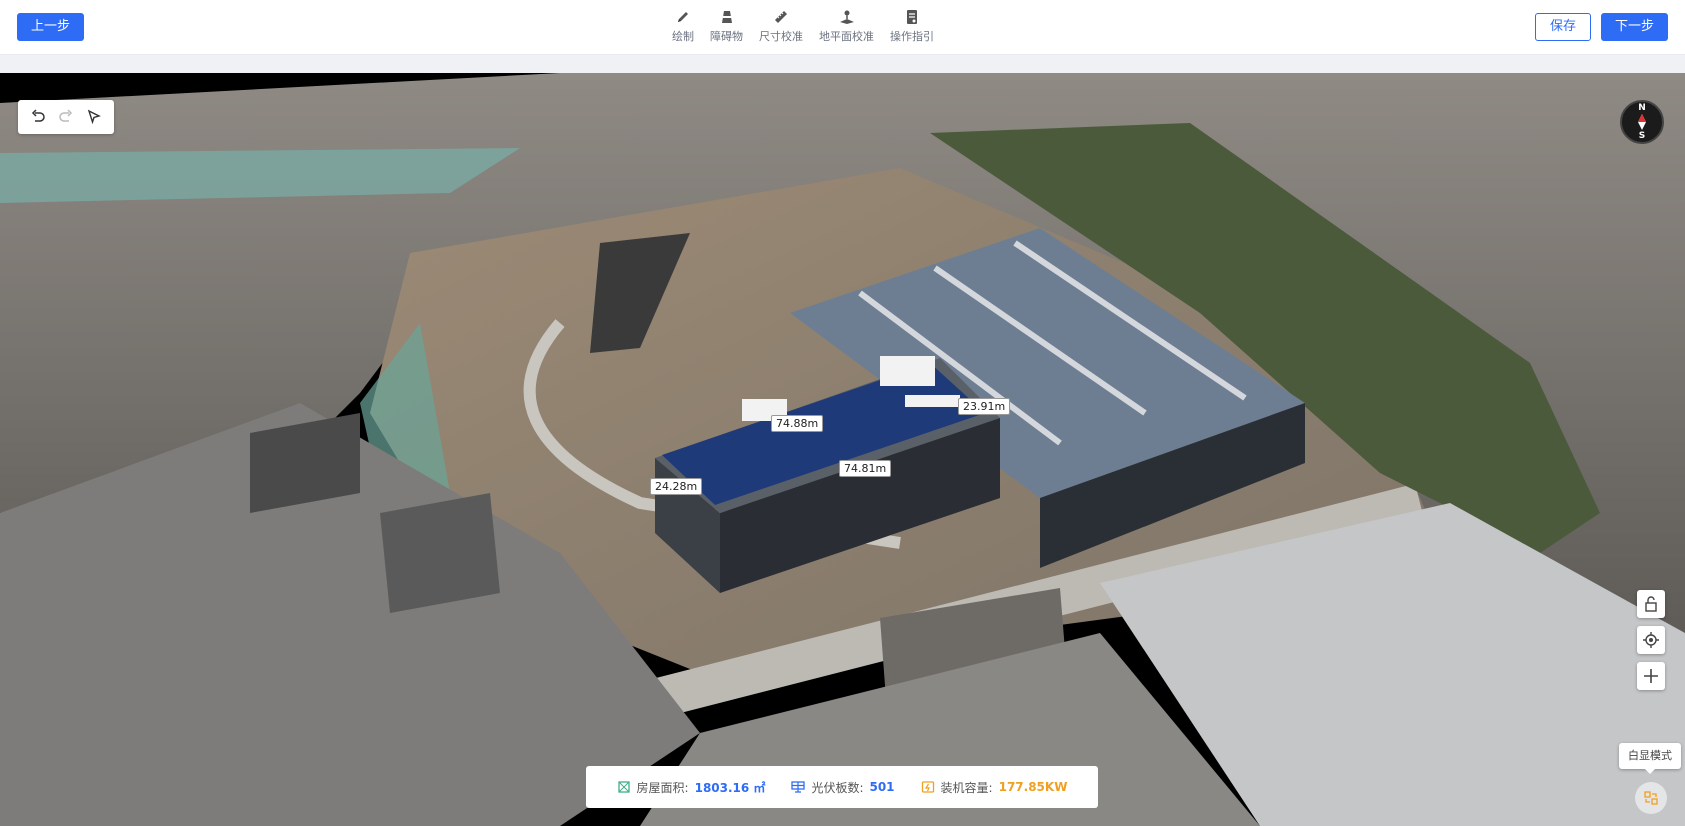  Describe the element at coordinates (912, 36) in the screenshot. I see `tool-guide-label: 操作指引` at that location.